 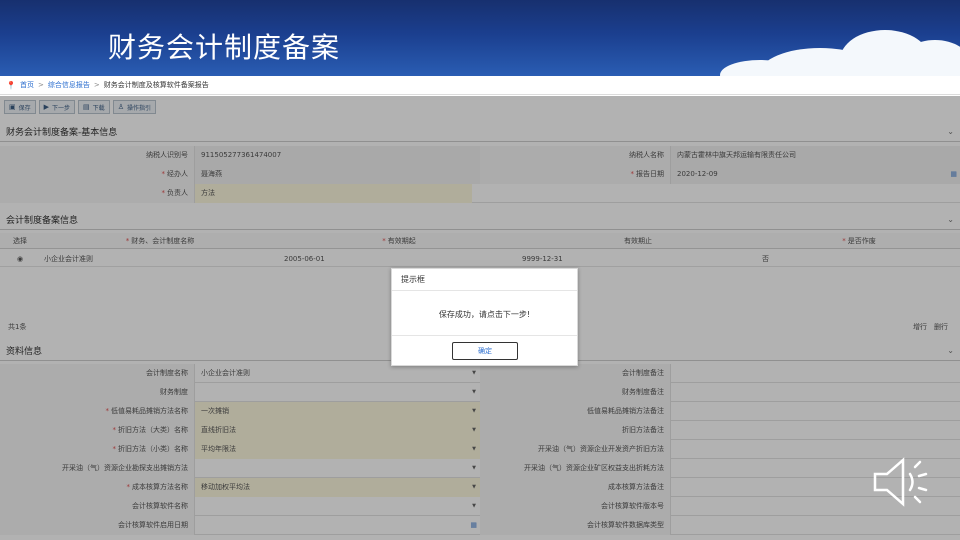 What do you see at coordinates (11, 85) in the screenshot?
I see `location-pin-icon: 📍` at bounding box center [11, 85].